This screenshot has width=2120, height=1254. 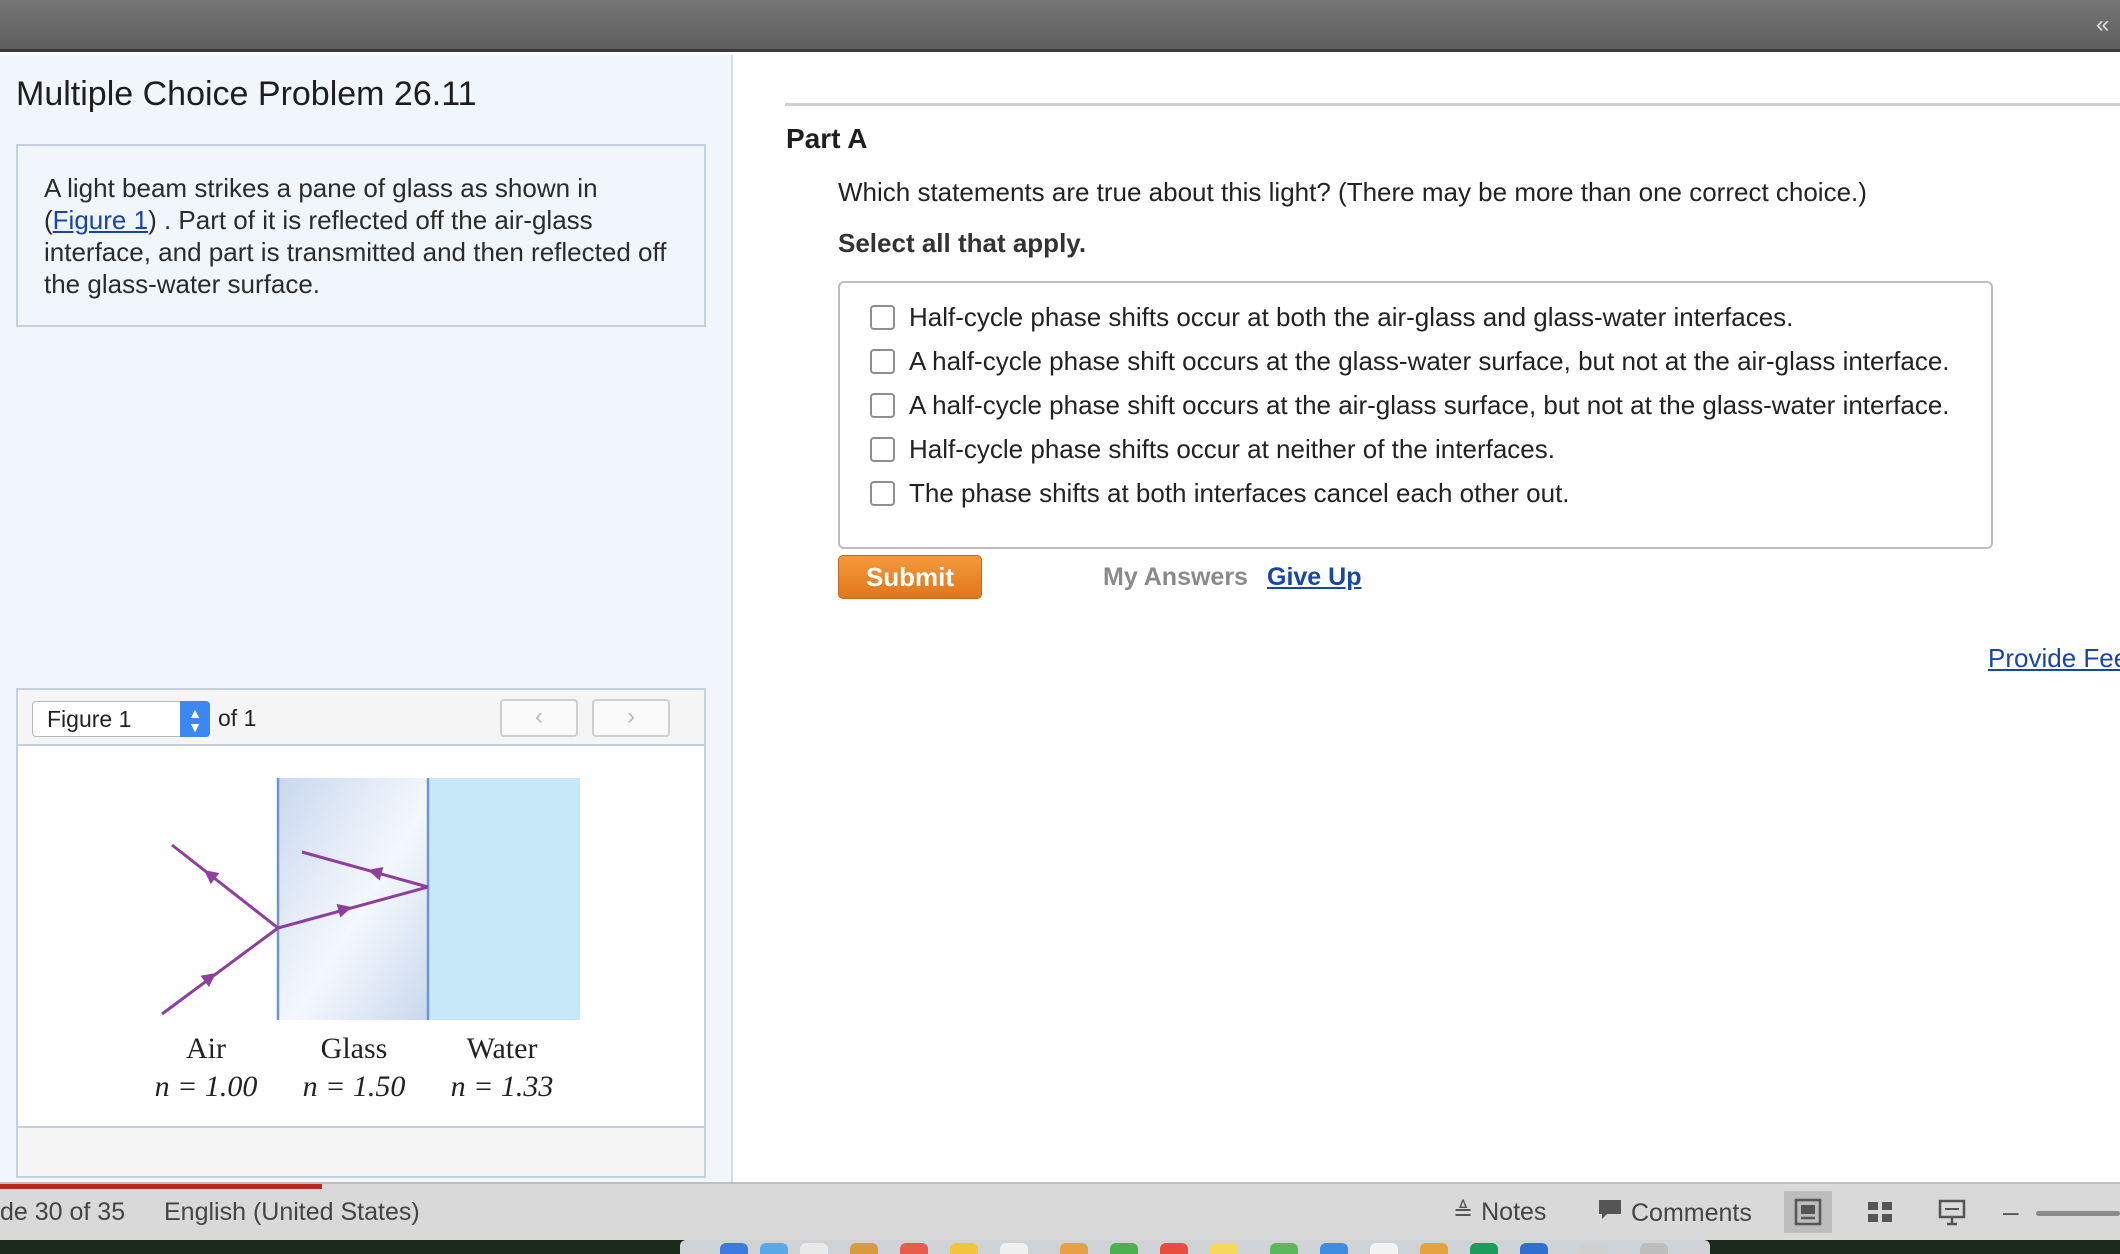 What do you see at coordinates (504, 899) in the screenshot?
I see `water-region` at bounding box center [504, 899].